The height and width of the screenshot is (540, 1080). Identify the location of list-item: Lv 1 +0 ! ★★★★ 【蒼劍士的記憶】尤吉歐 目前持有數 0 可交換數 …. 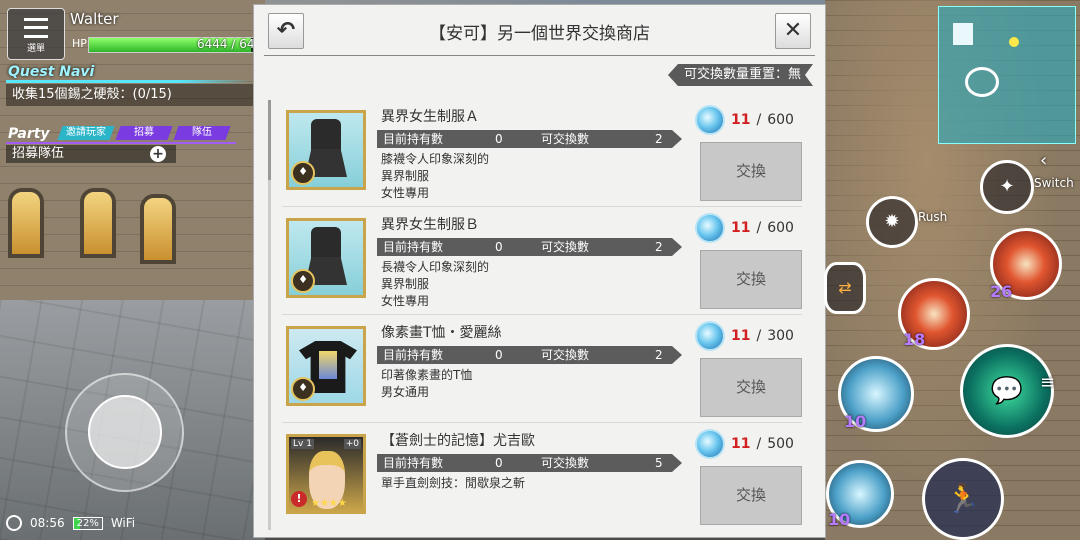
(542, 477).